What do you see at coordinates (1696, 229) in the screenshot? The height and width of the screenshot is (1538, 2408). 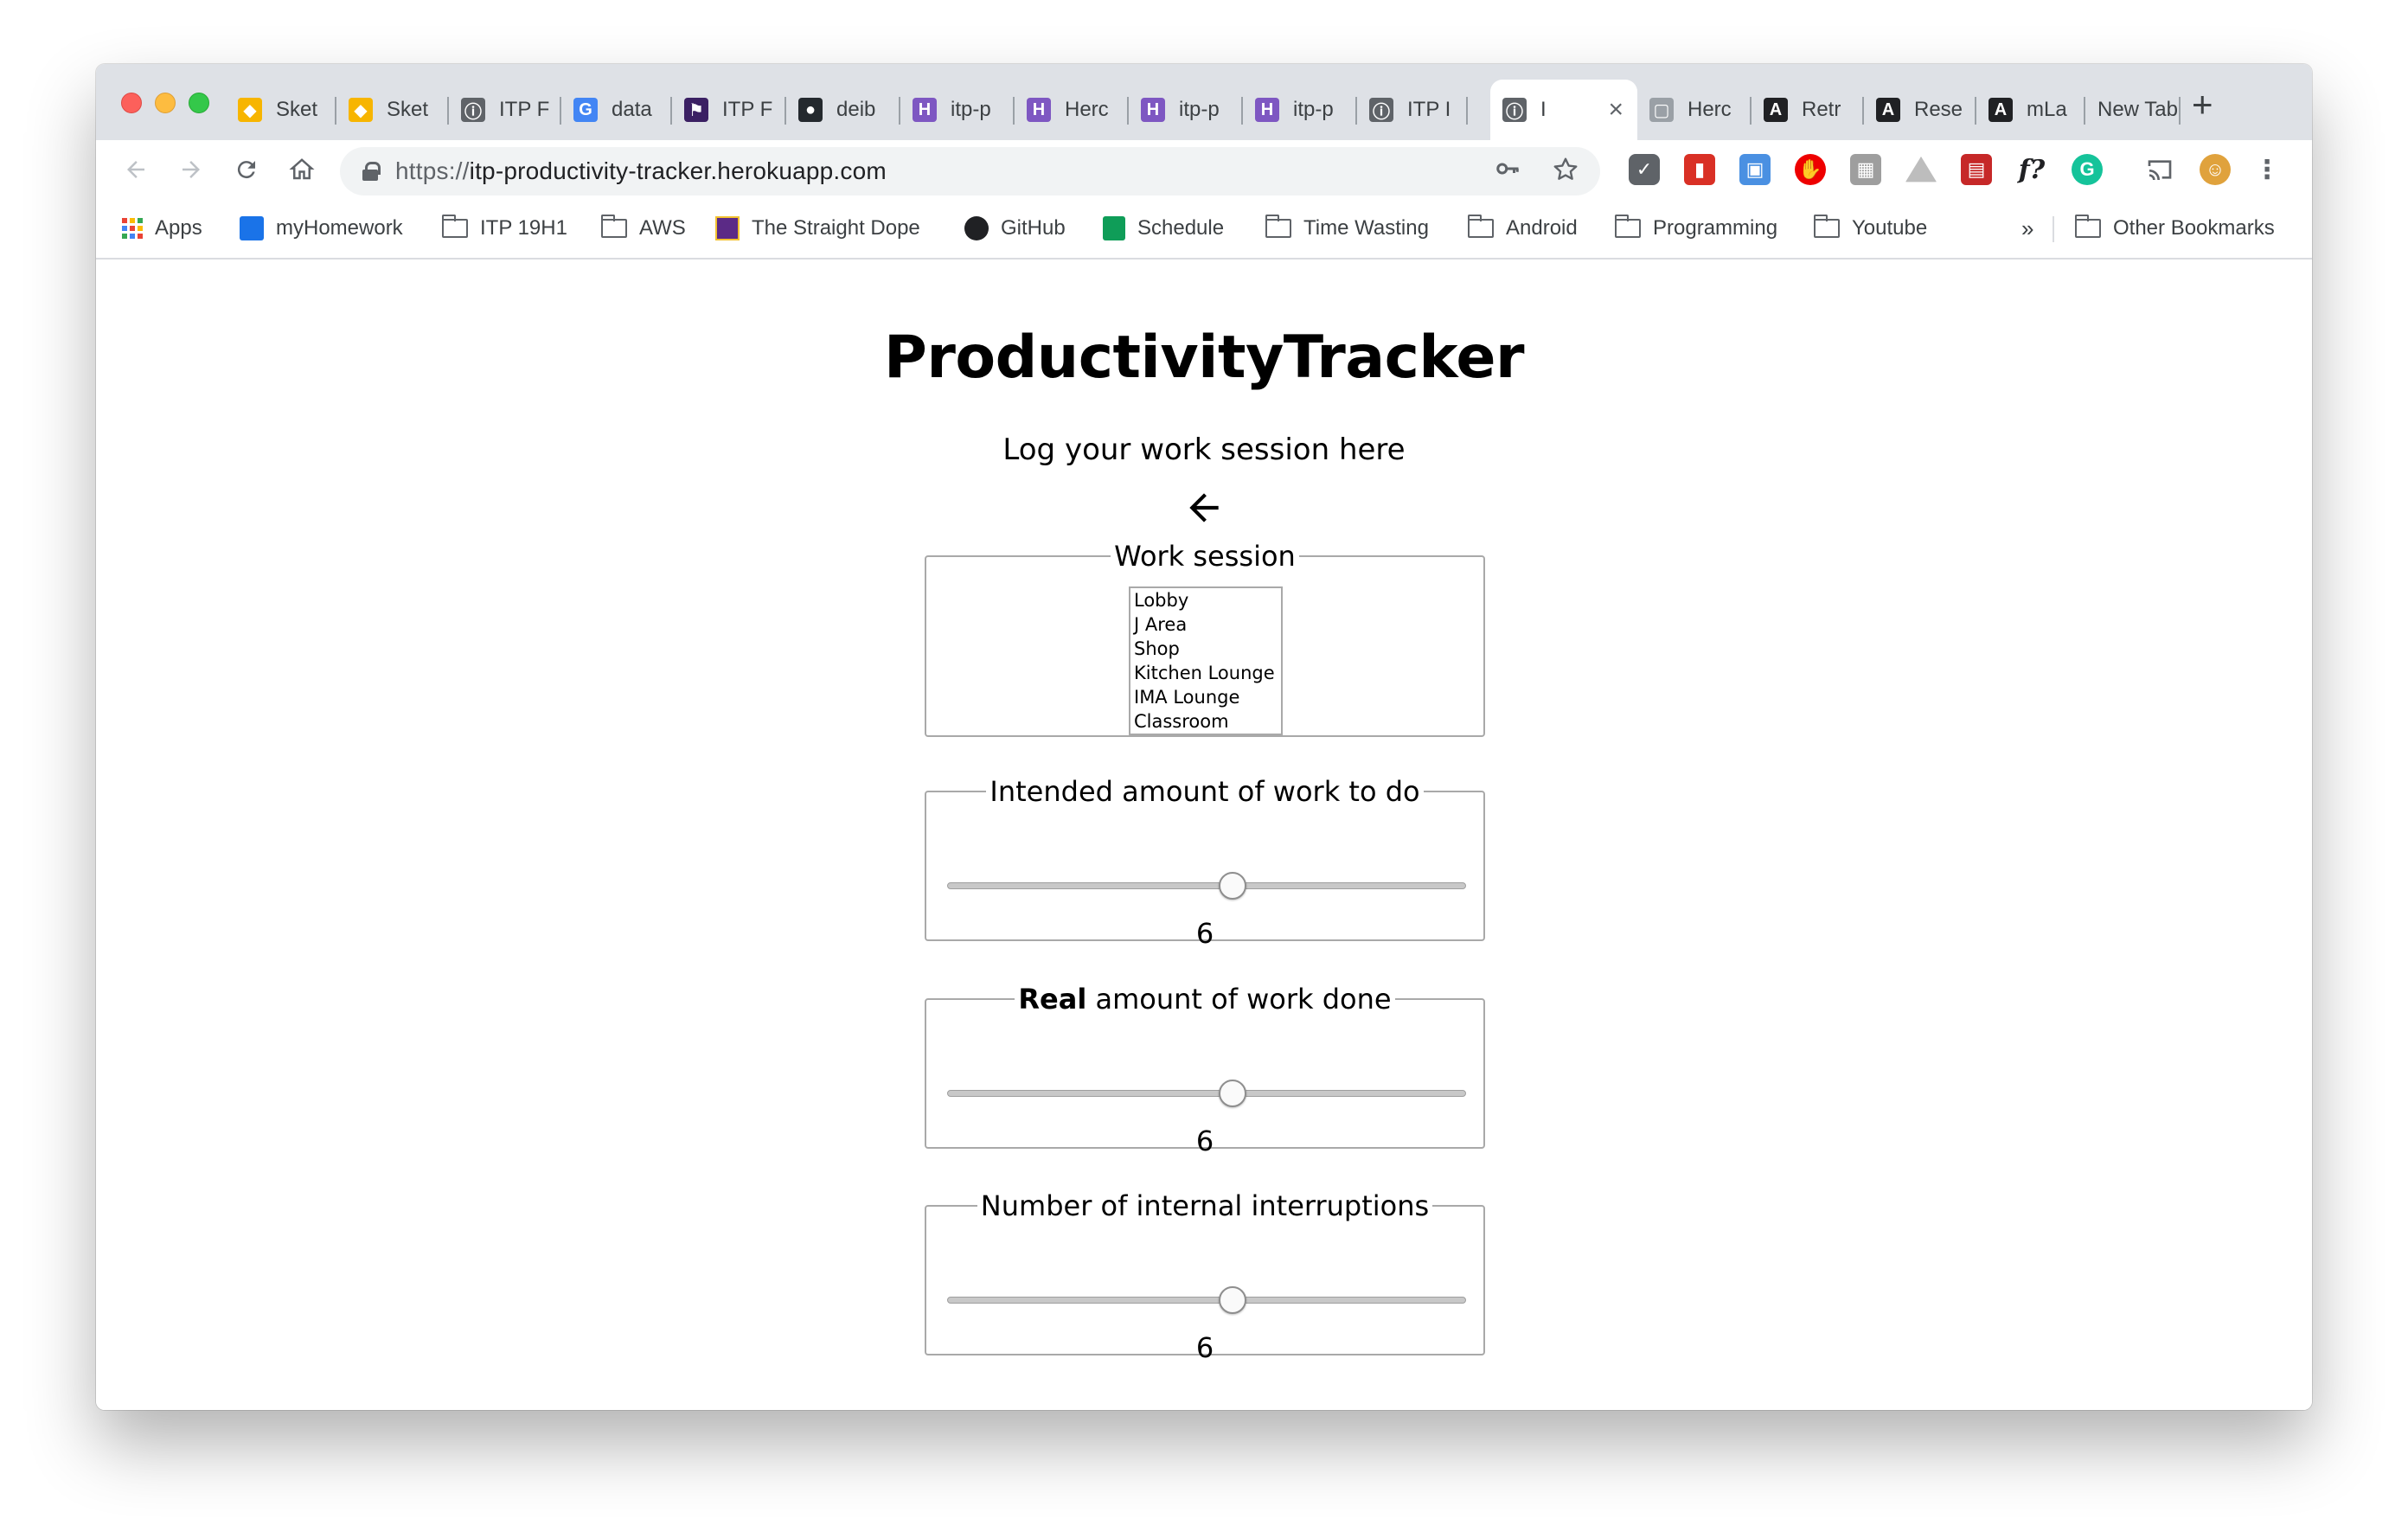 I see `bookmark-item: Programming` at bounding box center [1696, 229].